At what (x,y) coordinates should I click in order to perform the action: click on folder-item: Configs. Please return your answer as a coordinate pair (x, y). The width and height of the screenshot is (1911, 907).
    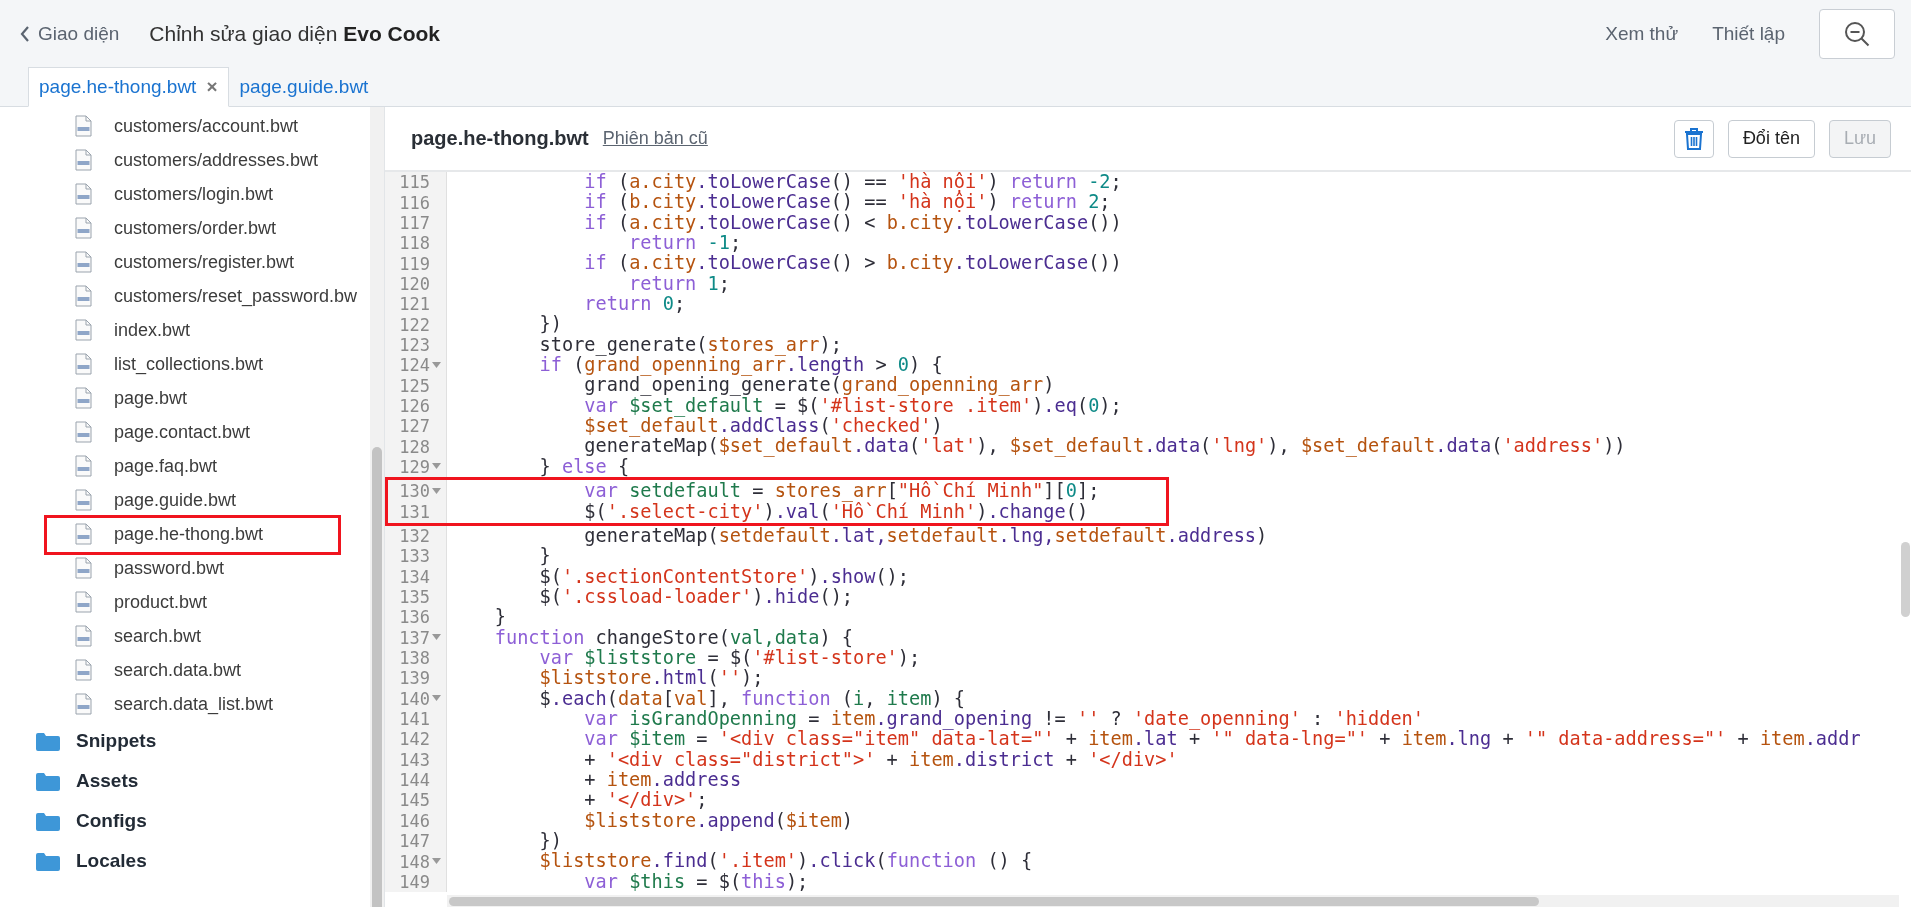
    Looking at the image, I should click on (185, 821).